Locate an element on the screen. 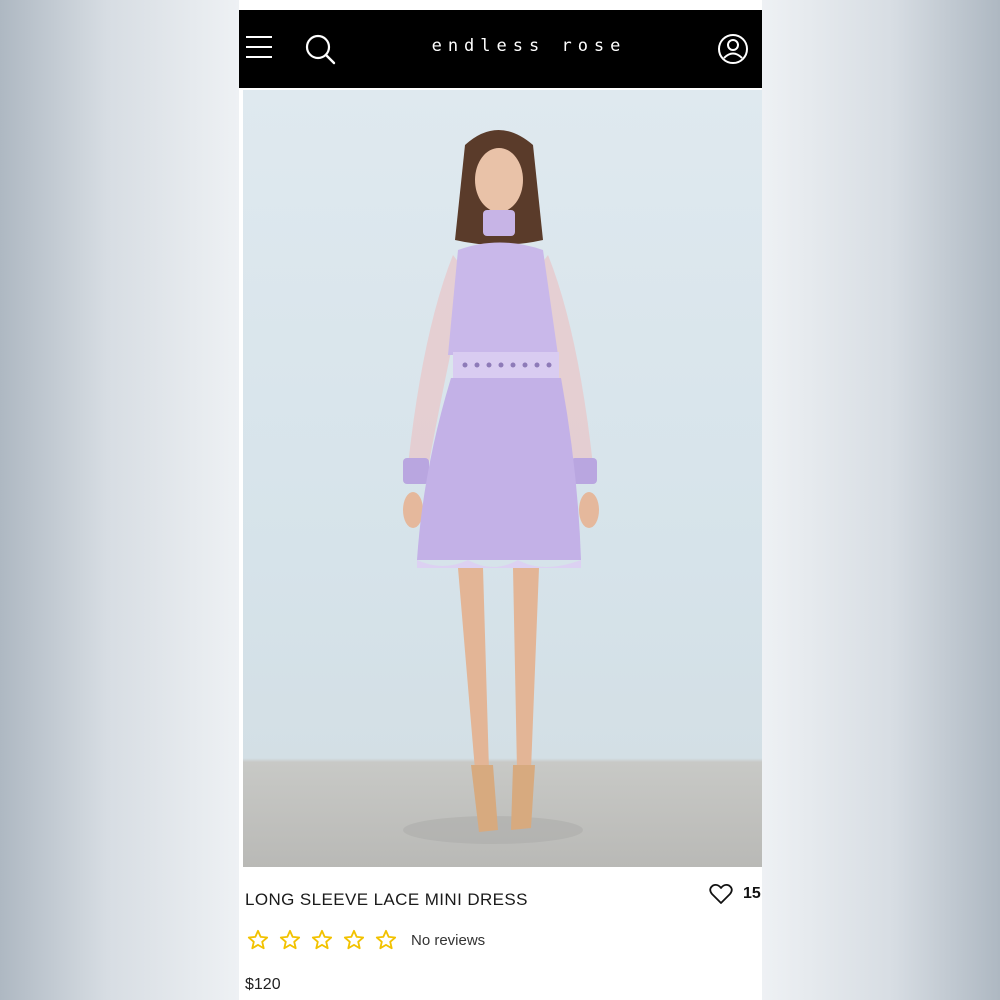 The image size is (1000, 1000). wishlist-count: 15 is located at coordinates (752, 893).